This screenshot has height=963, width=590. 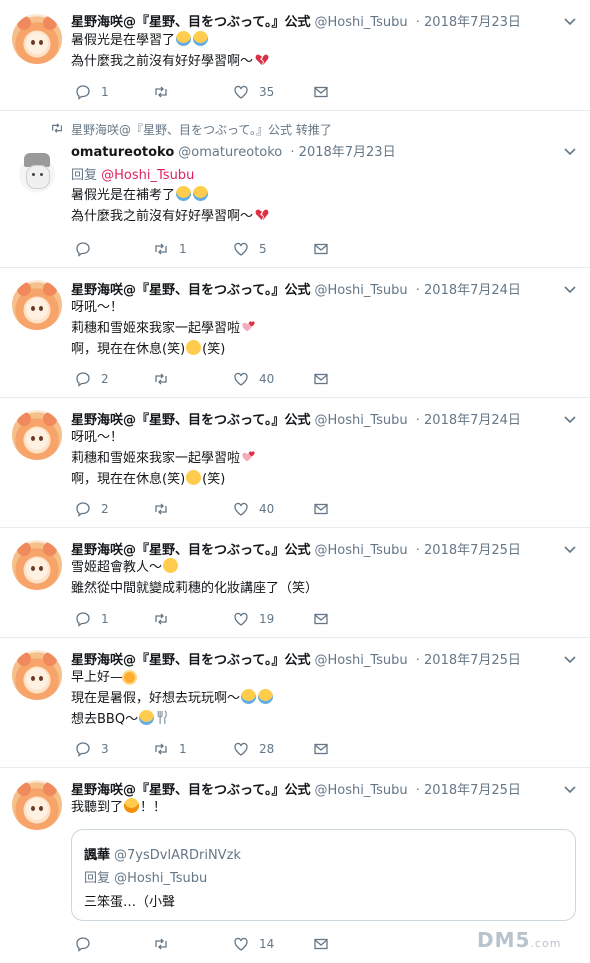 What do you see at coordinates (147, 175) in the screenshot?
I see `reply-target-link: @Hoshi_Tsubu` at bounding box center [147, 175].